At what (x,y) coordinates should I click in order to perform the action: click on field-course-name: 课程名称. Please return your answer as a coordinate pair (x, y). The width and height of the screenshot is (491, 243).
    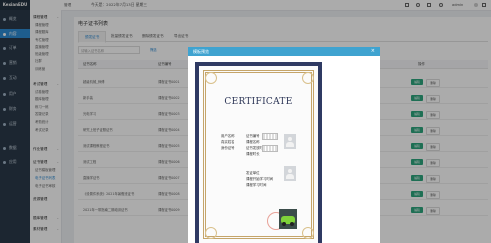
    Looking at the image, I should click on (253, 142).